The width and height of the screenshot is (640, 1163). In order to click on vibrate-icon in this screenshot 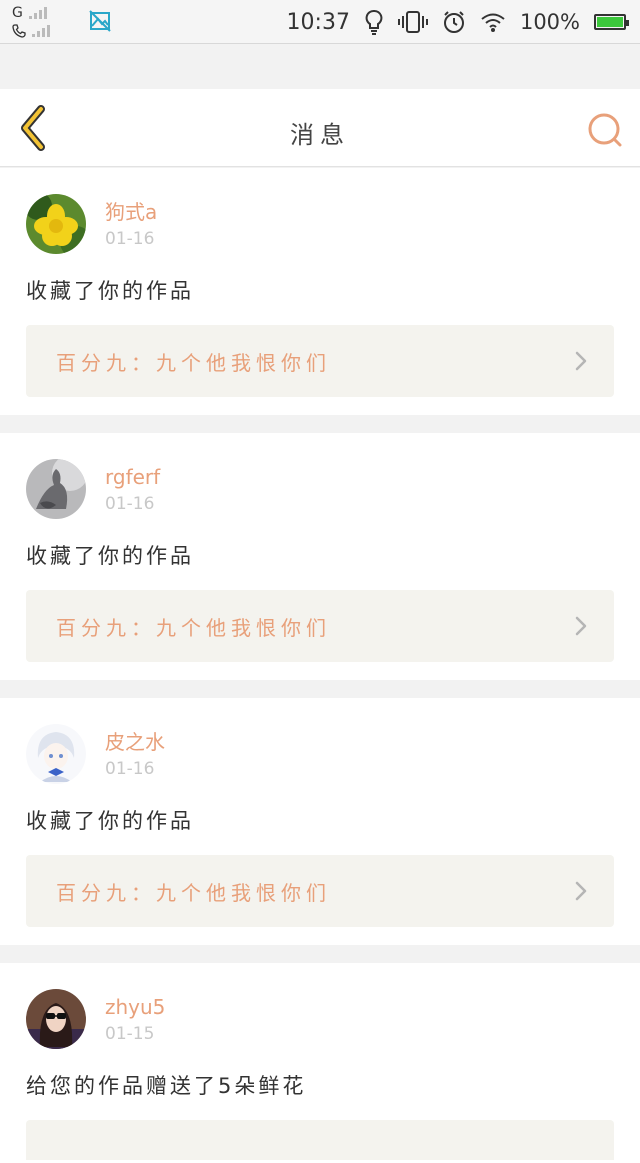, I will do `click(412, 22)`.